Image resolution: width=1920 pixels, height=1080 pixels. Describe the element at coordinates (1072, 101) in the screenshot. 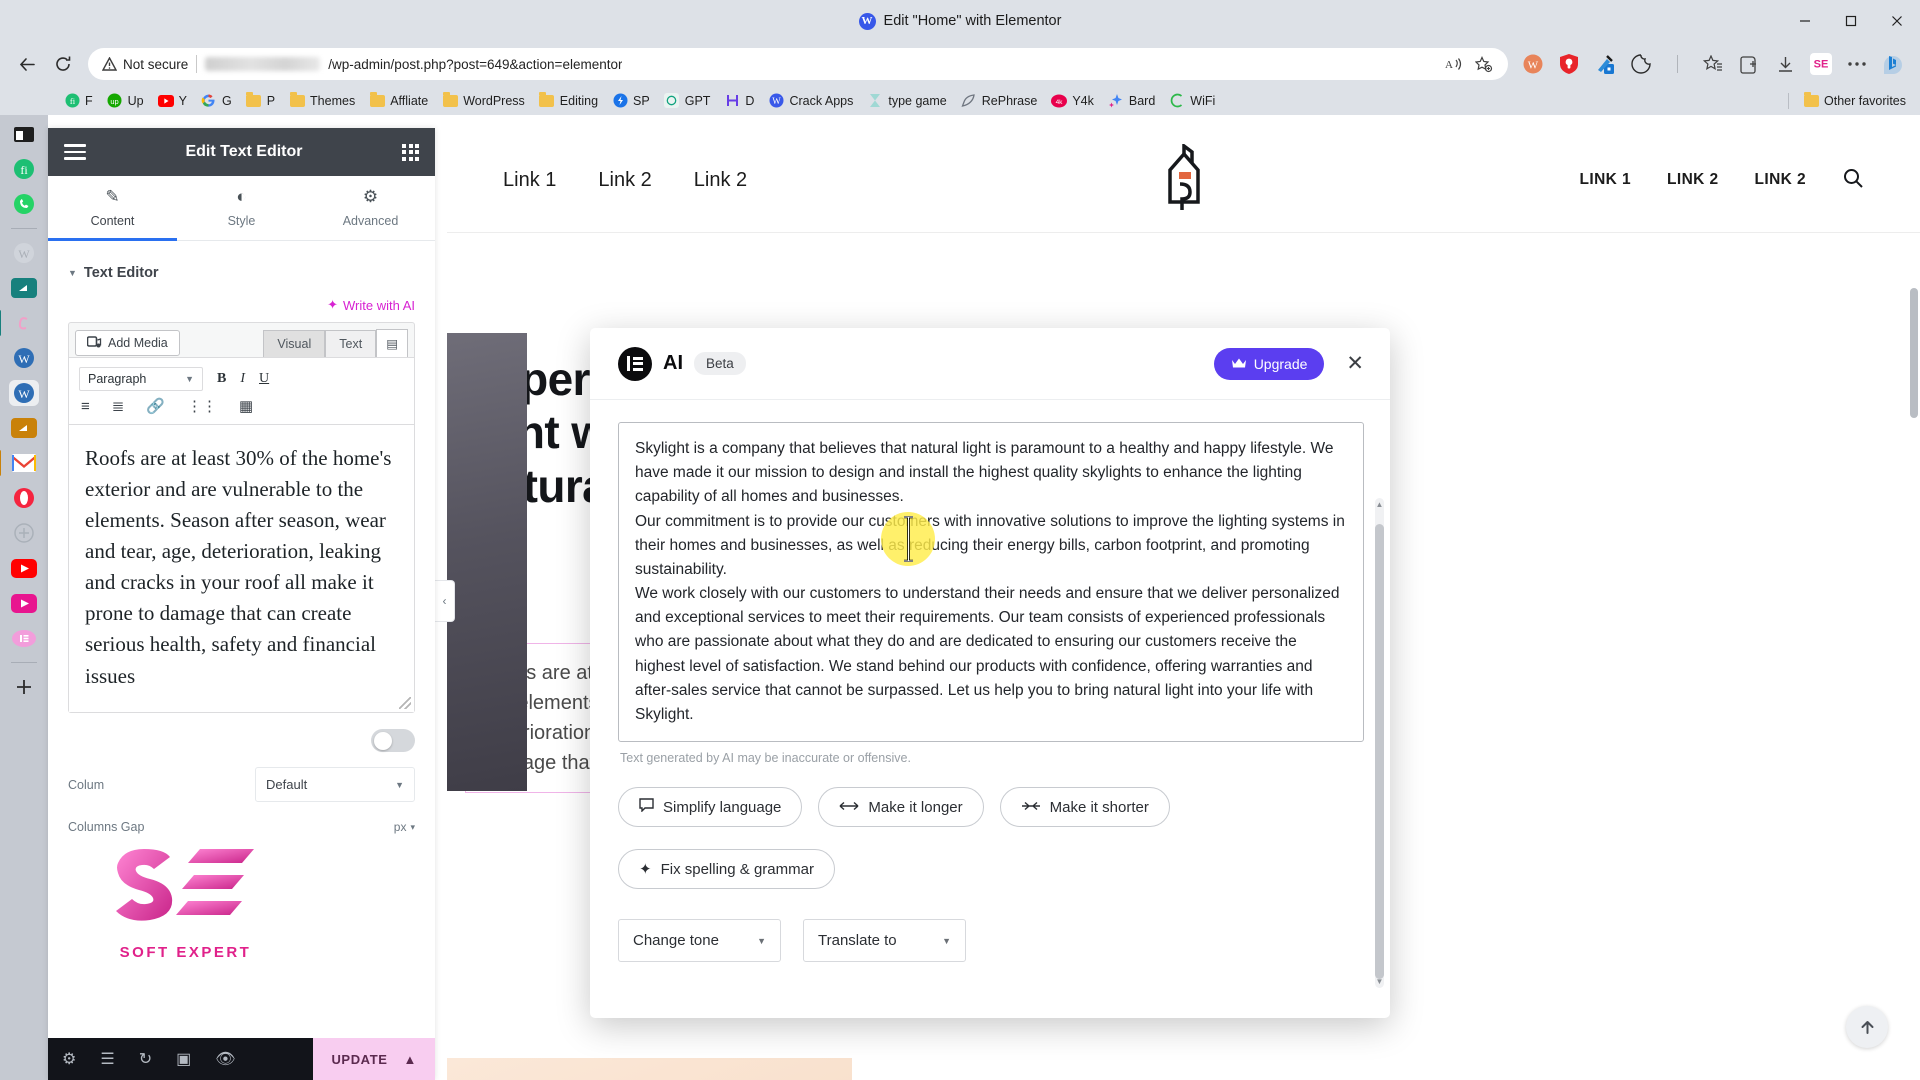

I see `bookmark-y4k: 4k Y4k` at that location.